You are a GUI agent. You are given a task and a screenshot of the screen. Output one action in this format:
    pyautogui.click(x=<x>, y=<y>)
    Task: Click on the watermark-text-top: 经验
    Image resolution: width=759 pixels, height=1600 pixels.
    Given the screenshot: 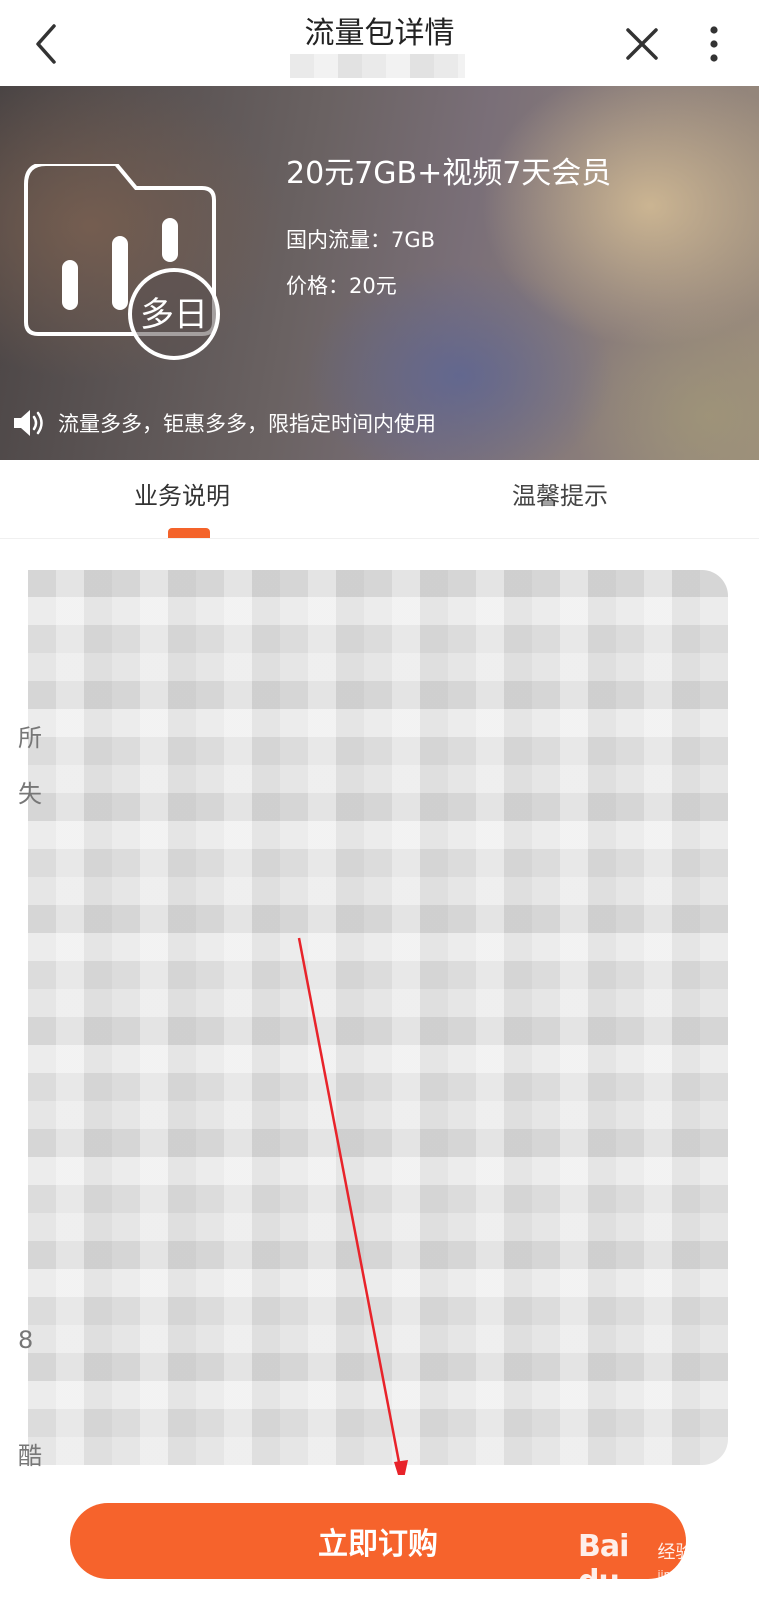 What is the action you would take?
    pyautogui.click(x=675, y=1552)
    